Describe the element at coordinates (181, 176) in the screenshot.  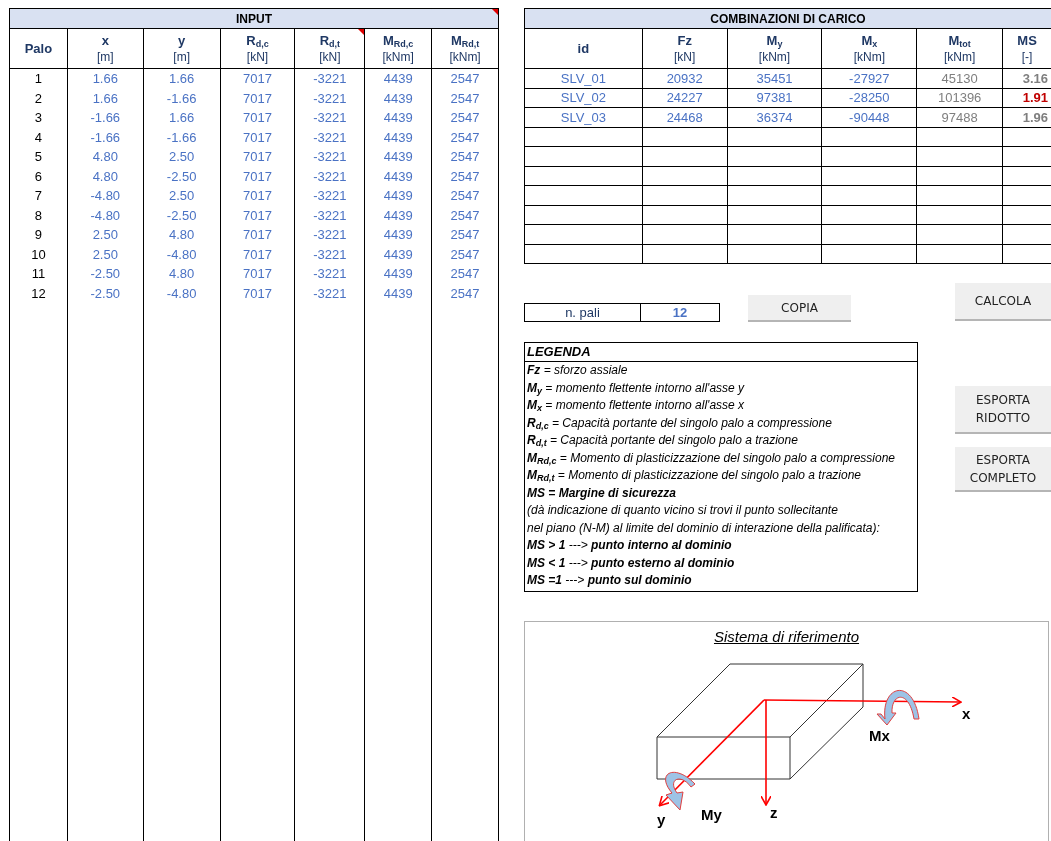
I see `table-cell-text: -2.50` at that location.